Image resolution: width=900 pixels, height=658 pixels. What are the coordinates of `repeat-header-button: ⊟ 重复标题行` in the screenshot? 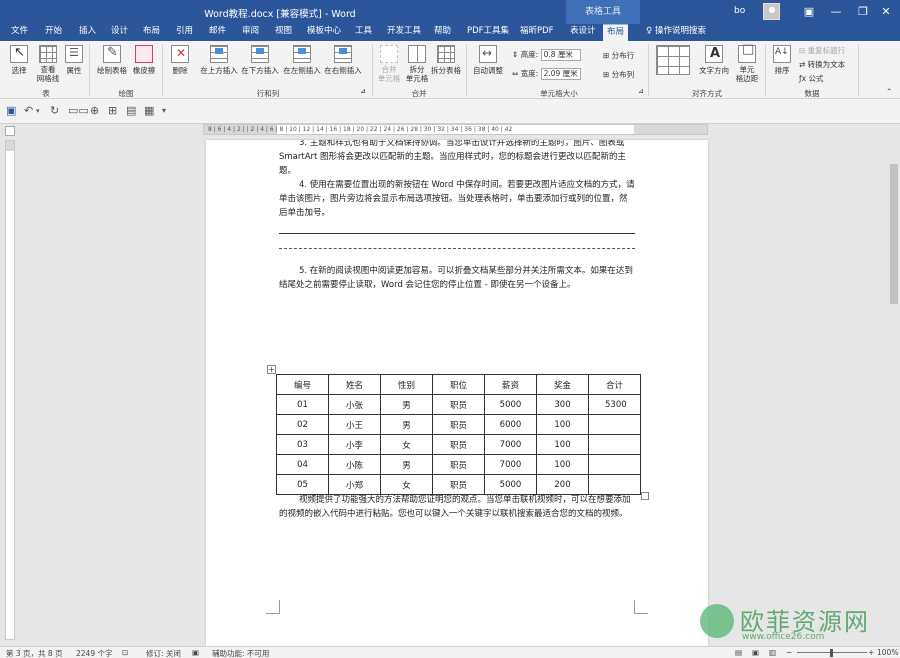 It's located at (822, 50).